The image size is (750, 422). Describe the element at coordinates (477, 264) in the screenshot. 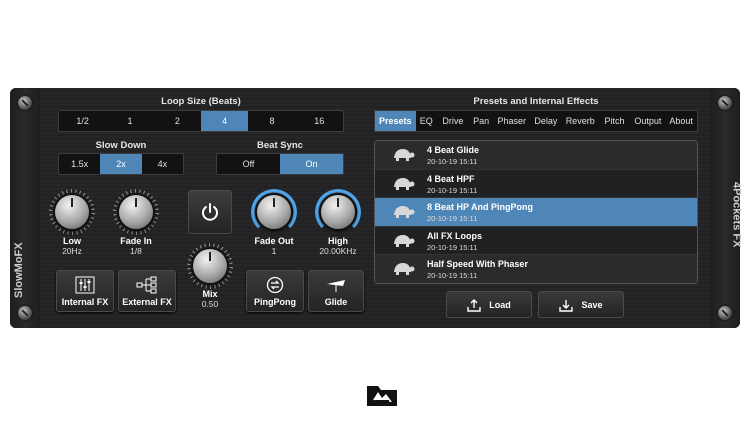

I see `preset-name: Half Speed With Phaser` at that location.